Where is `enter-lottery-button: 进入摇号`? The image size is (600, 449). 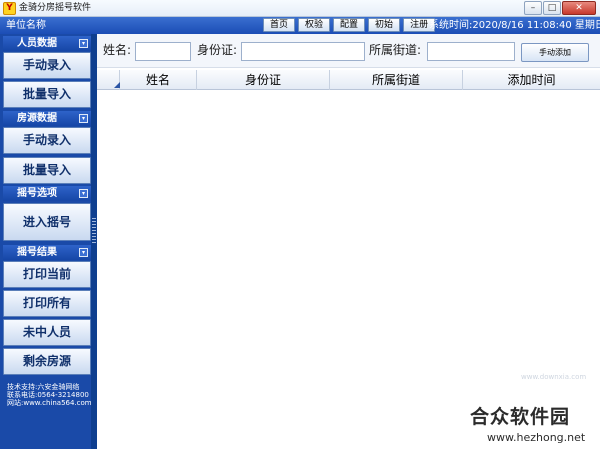 enter-lottery-button: 进入摇号 is located at coordinates (47, 222).